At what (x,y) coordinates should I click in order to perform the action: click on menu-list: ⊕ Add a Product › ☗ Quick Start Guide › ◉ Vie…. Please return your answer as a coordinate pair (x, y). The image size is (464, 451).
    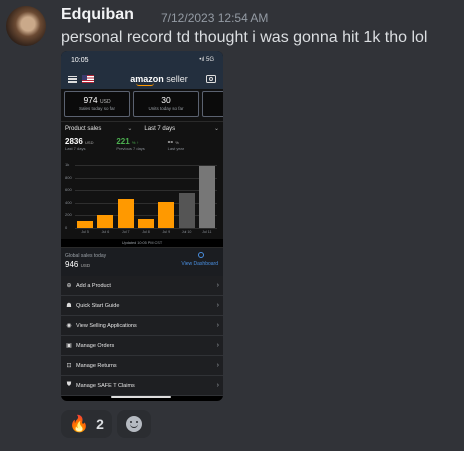
    Looking at the image, I should click on (142, 336).